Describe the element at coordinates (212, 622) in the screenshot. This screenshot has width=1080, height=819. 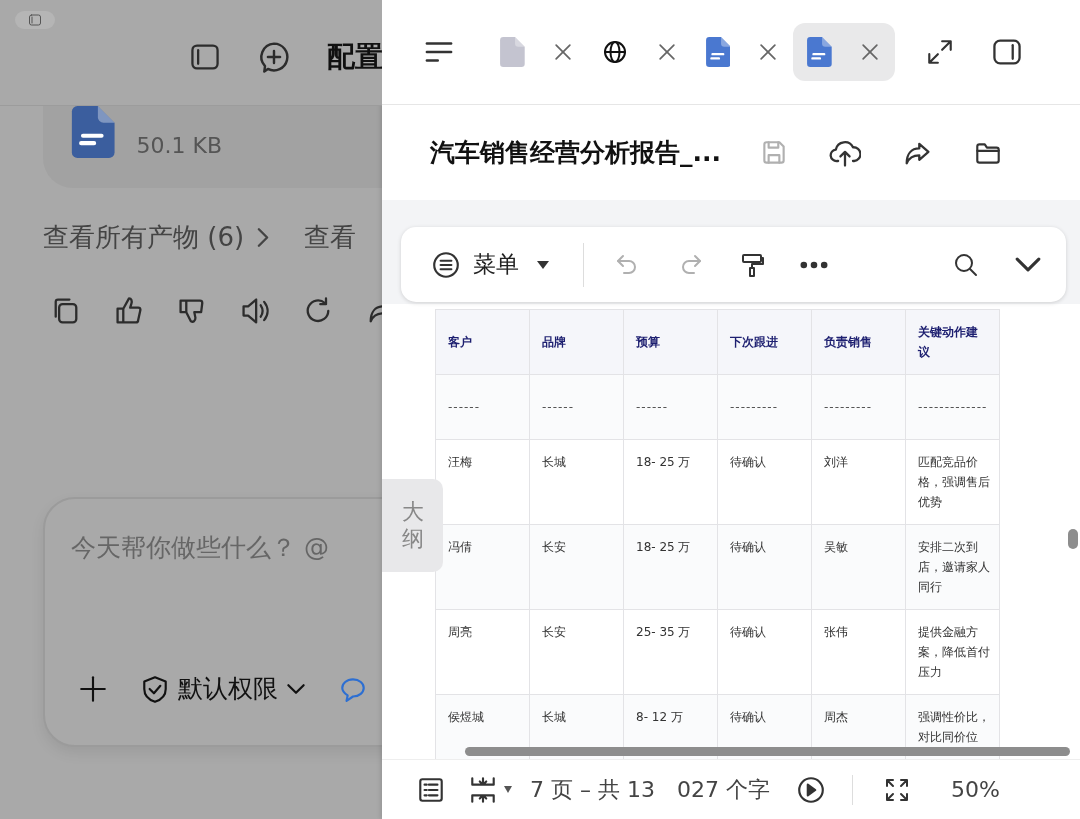
I see `message-composer: 今天帮你做些什么？ @ 默认权限` at that location.